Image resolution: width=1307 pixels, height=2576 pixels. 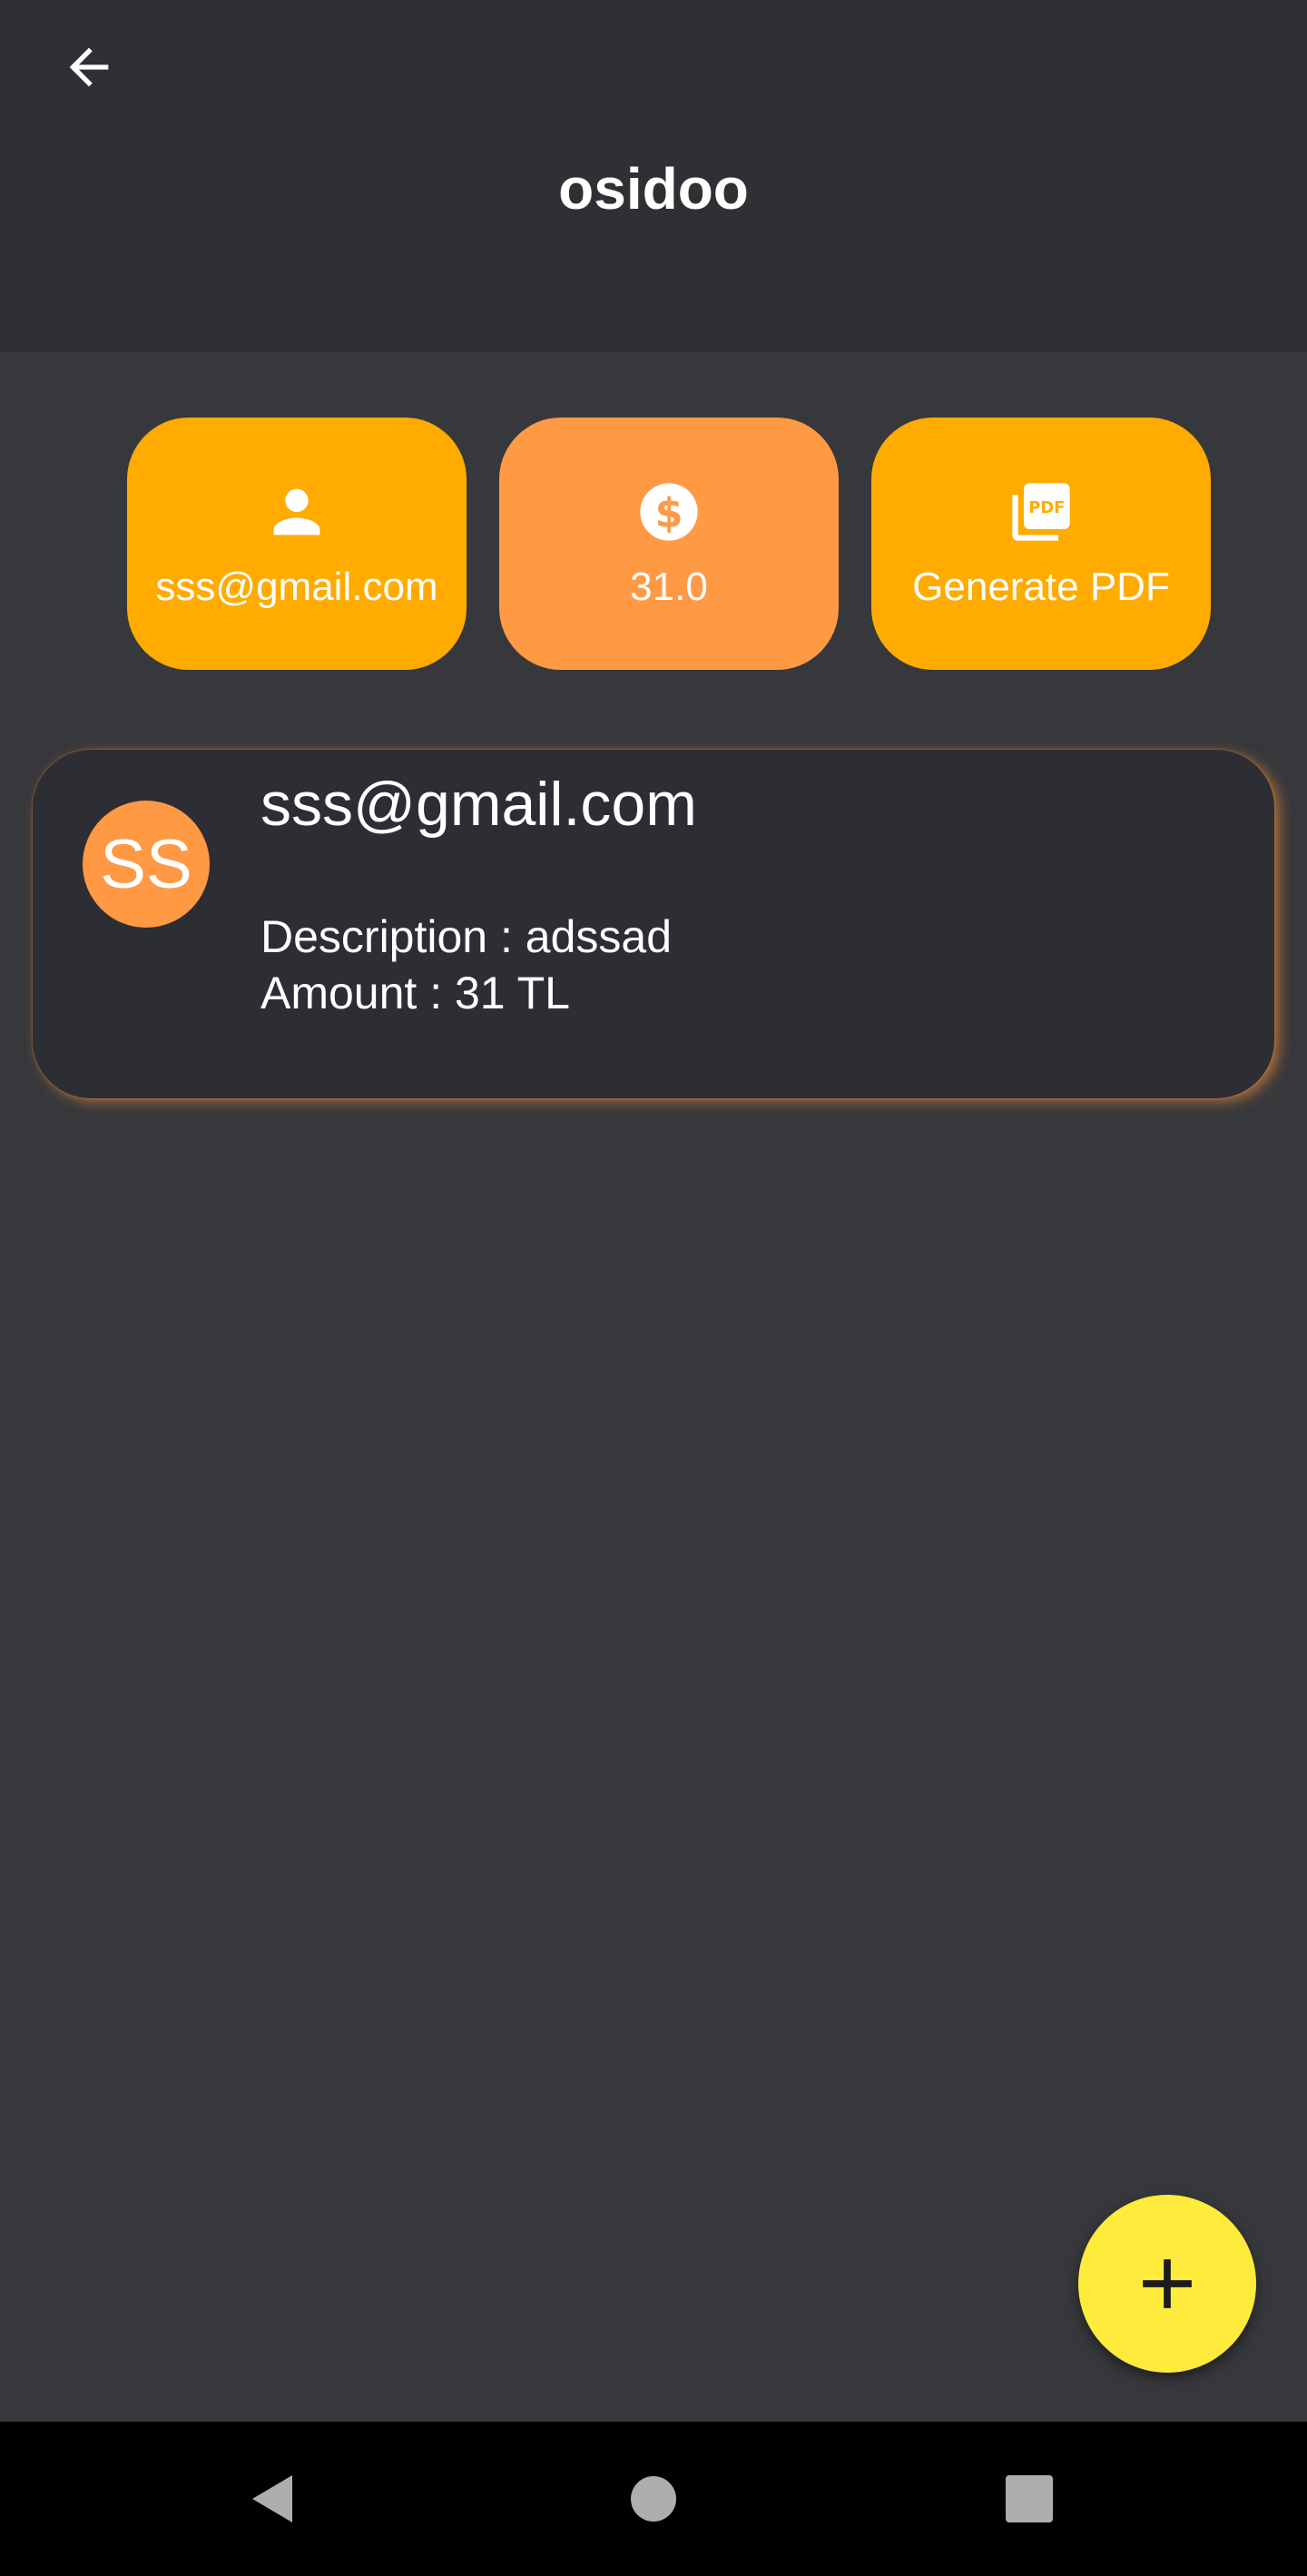 What do you see at coordinates (357, 993) in the screenshot?
I see `amount-label: Amount :` at bounding box center [357, 993].